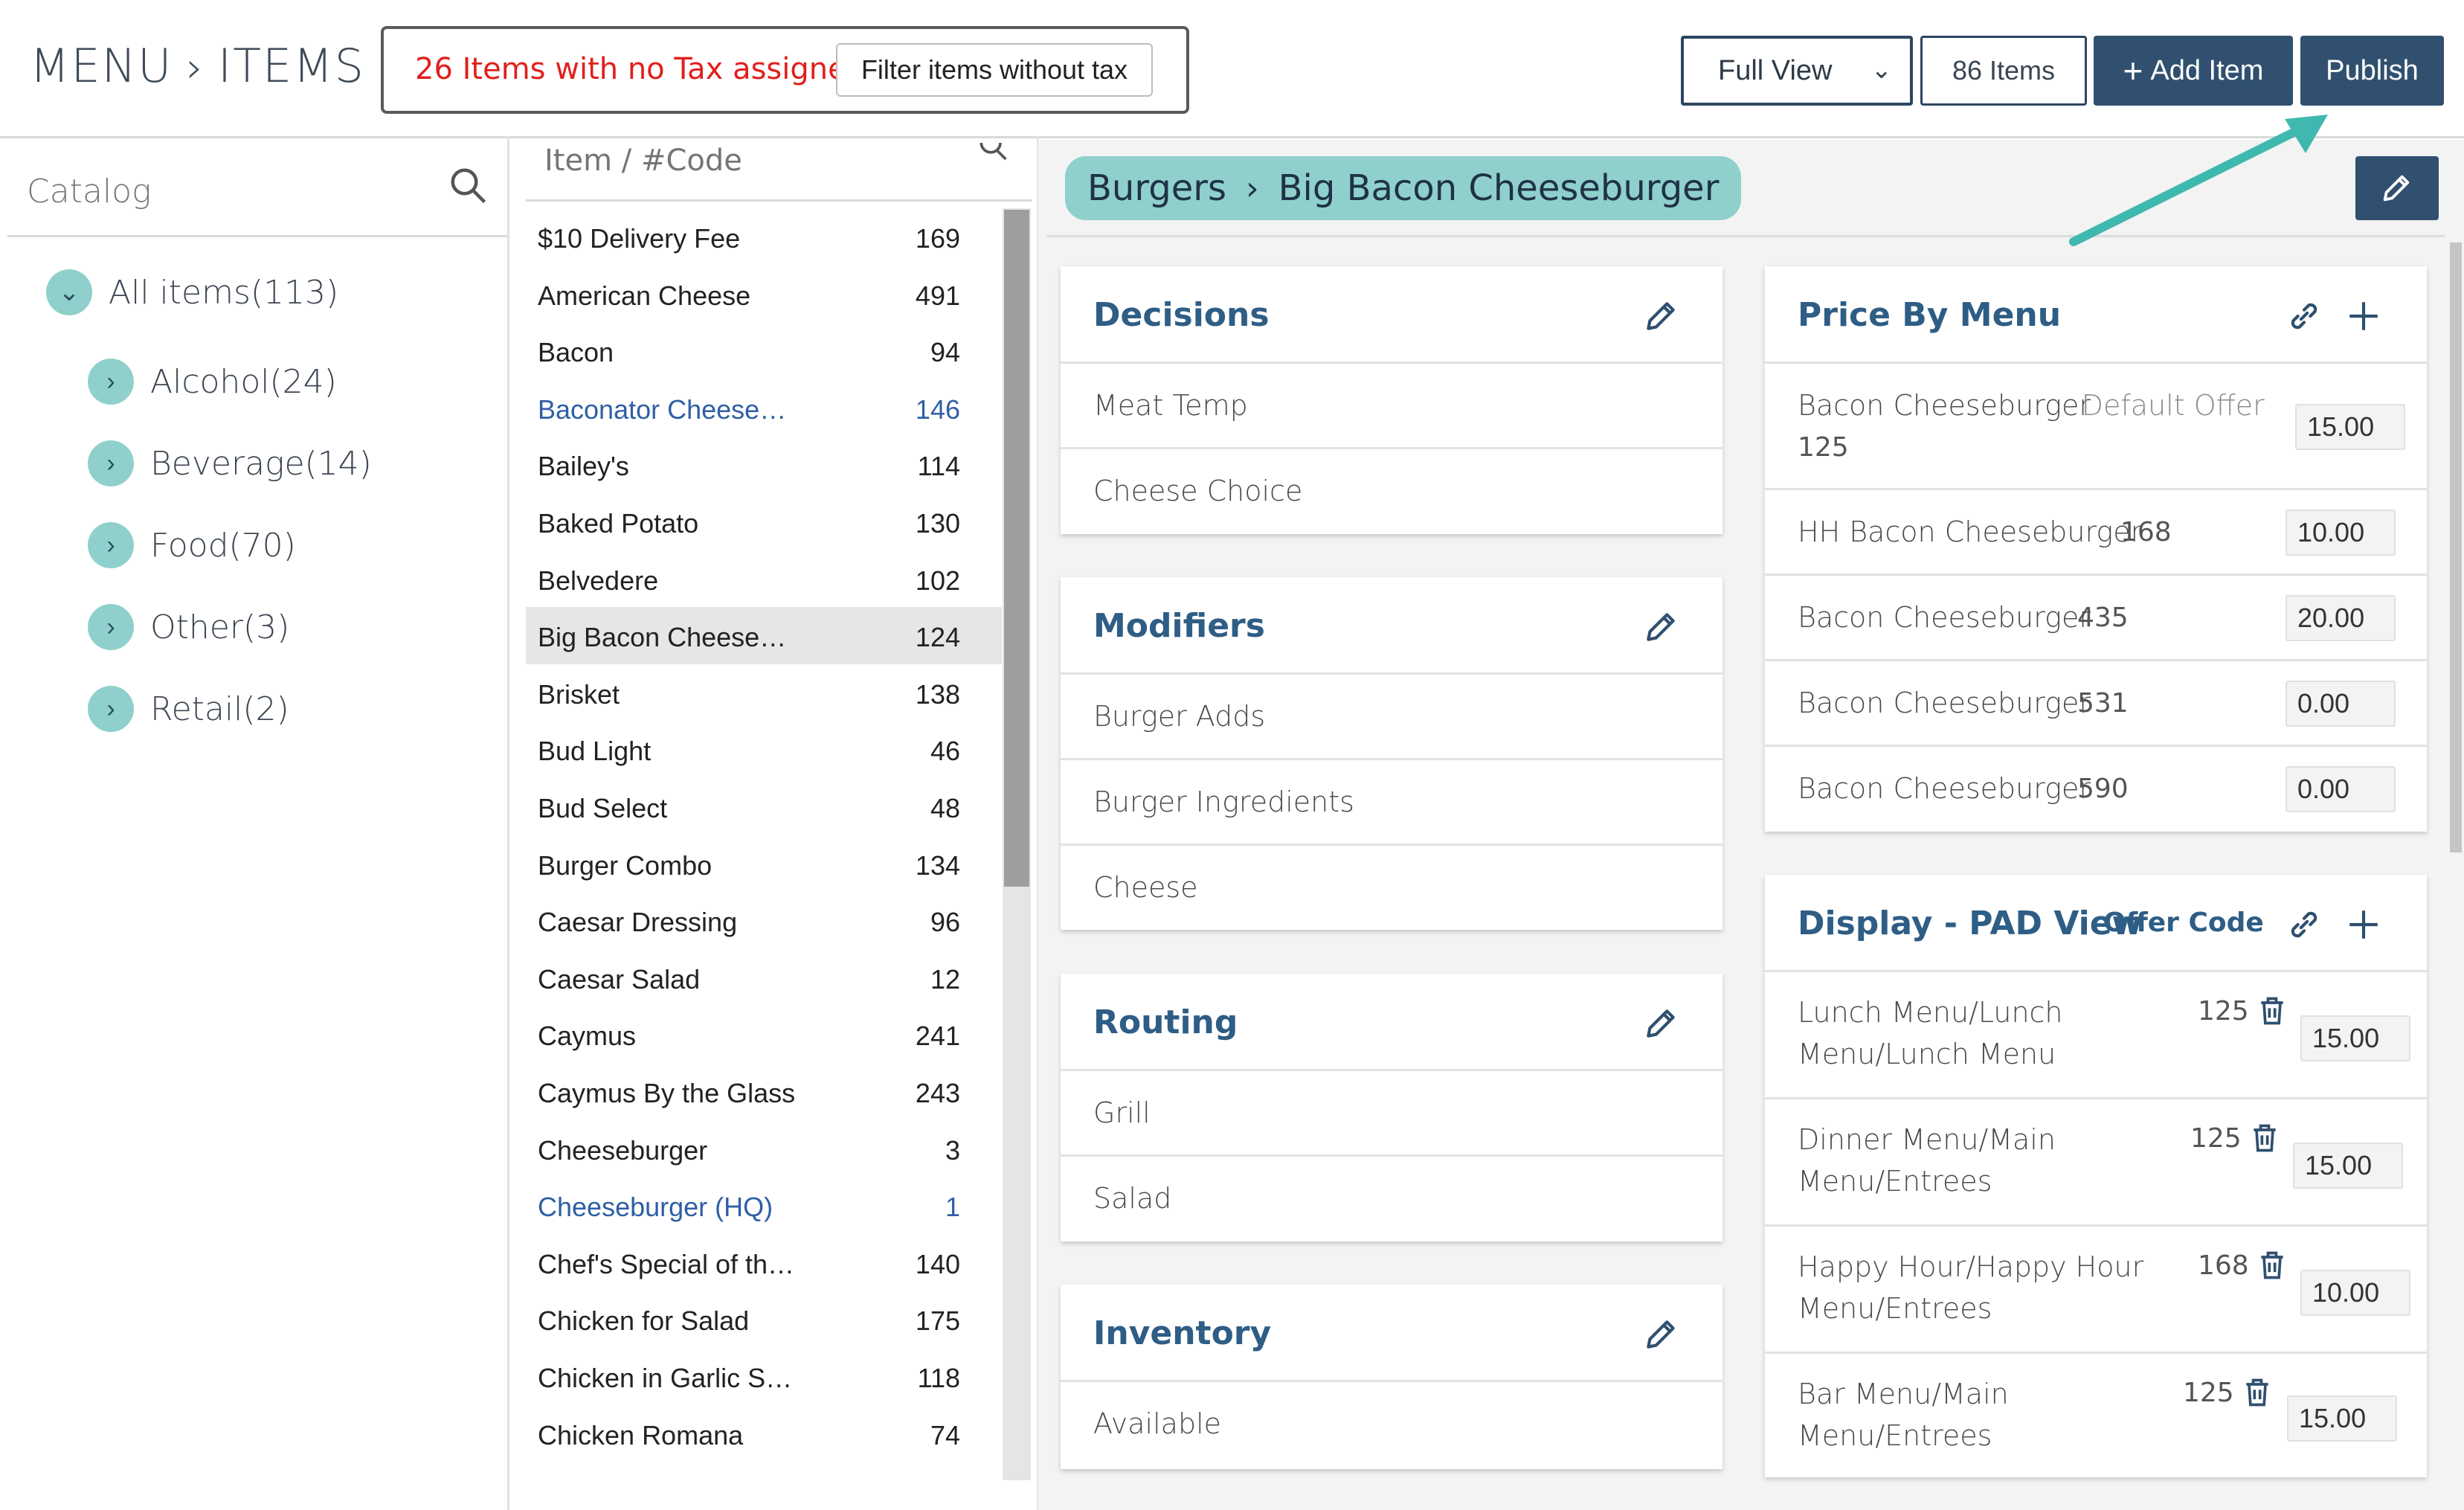 The width and height of the screenshot is (2464, 1510). Describe the element at coordinates (945, 751) in the screenshot. I see `item-code: 46` at that location.